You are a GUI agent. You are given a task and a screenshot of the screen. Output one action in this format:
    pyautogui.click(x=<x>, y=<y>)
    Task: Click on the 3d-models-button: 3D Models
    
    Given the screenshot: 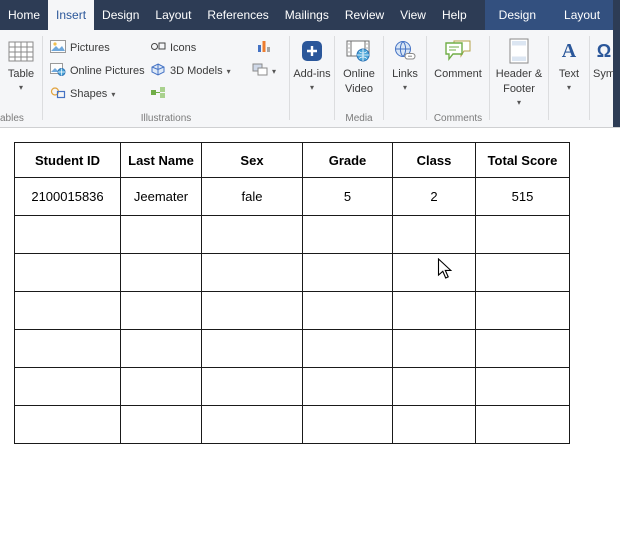 What is the action you would take?
    pyautogui.click(x=195, y=70)
    